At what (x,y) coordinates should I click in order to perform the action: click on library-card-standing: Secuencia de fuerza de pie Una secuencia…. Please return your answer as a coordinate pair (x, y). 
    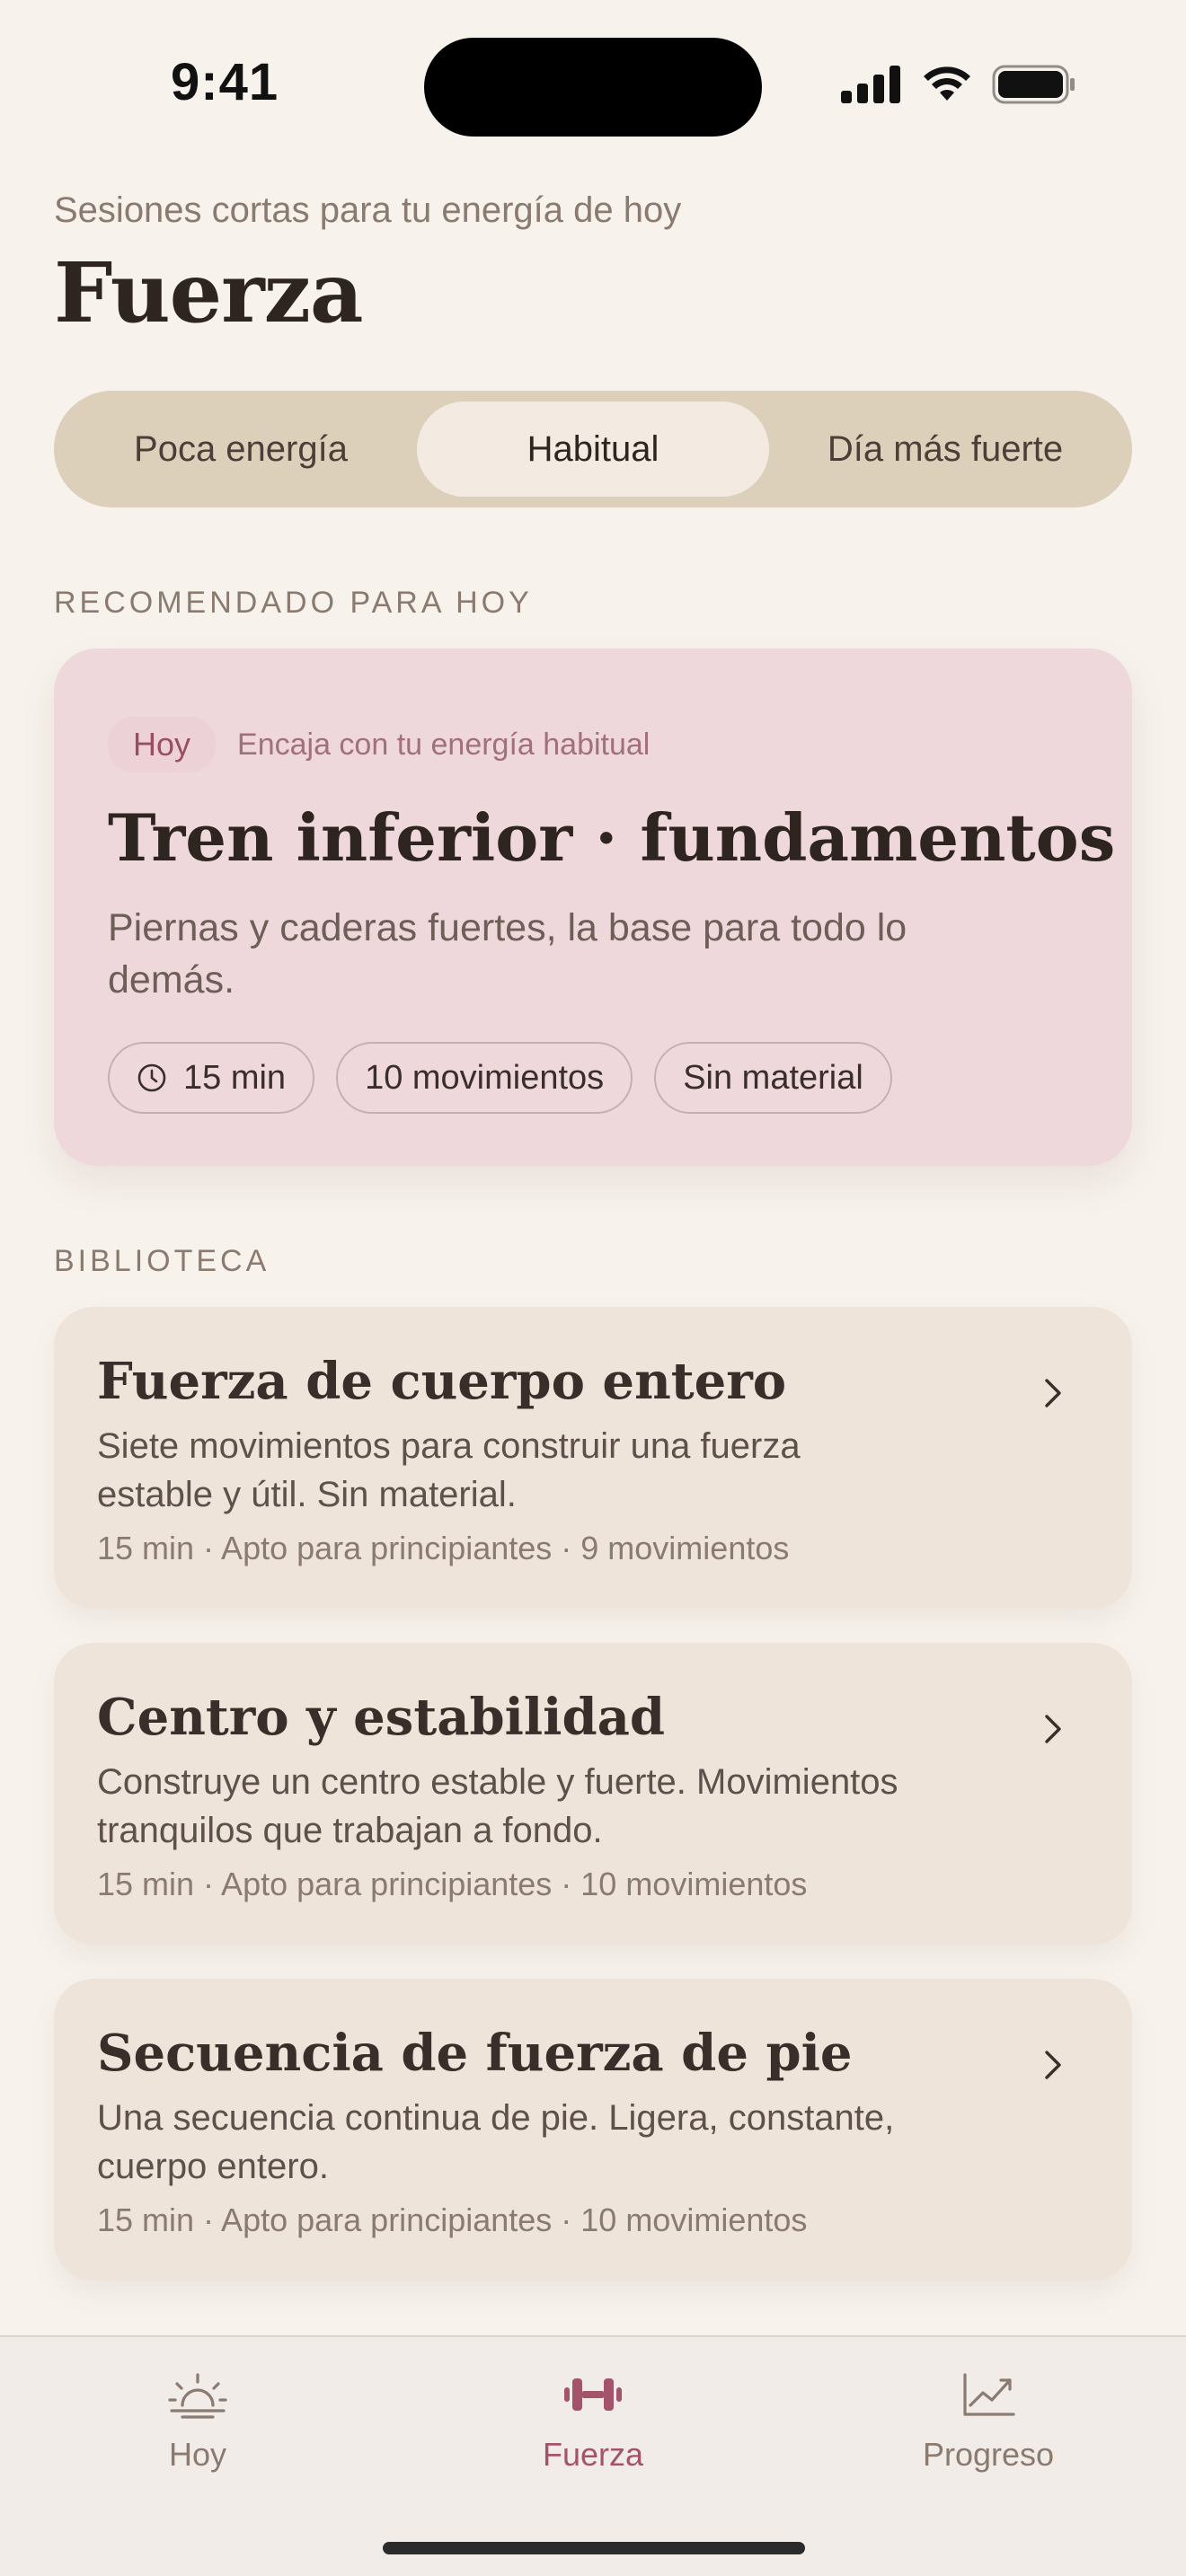
    Looking at the image, I should click on (593, 2129).